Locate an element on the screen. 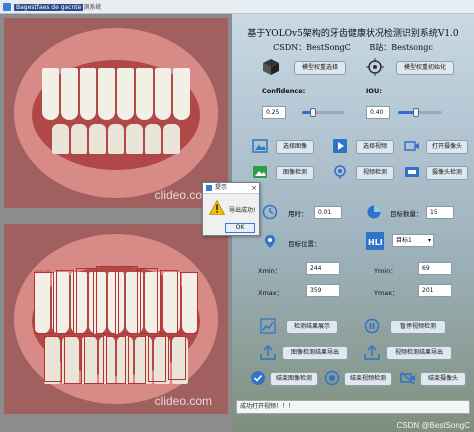 Image resolution: width=474 pixels, height=432 pixels. hll-logo-icon: HLI is located at coordinates (375, 241).